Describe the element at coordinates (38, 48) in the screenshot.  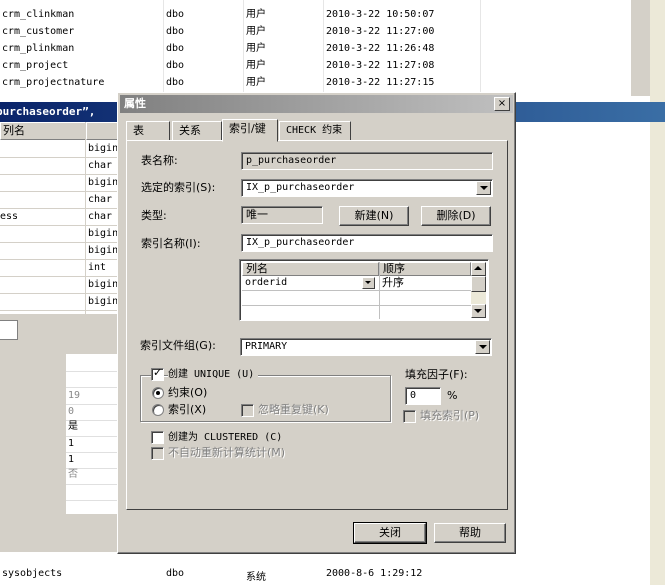
I see `object-name: crm_plinkman` at that location.